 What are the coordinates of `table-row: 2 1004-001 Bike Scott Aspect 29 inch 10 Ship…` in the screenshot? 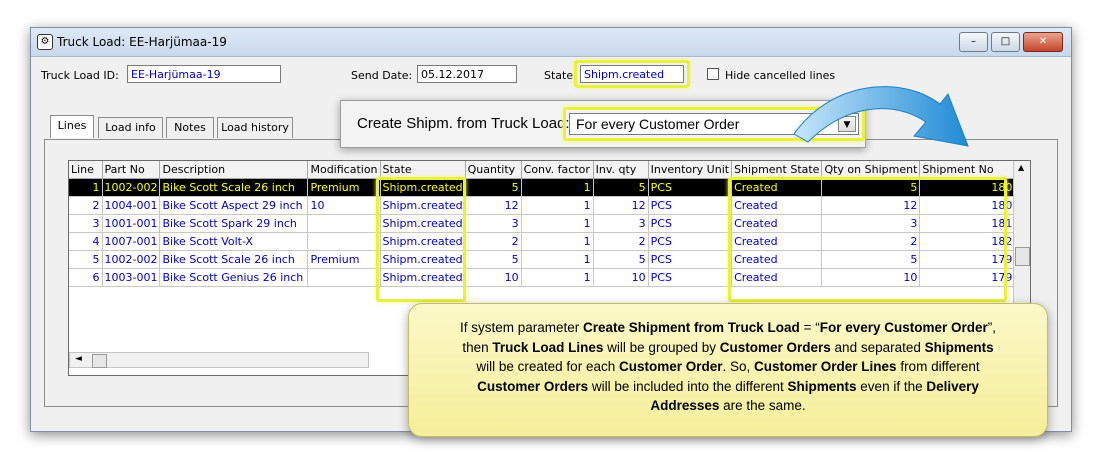 It's located at (542, 205).